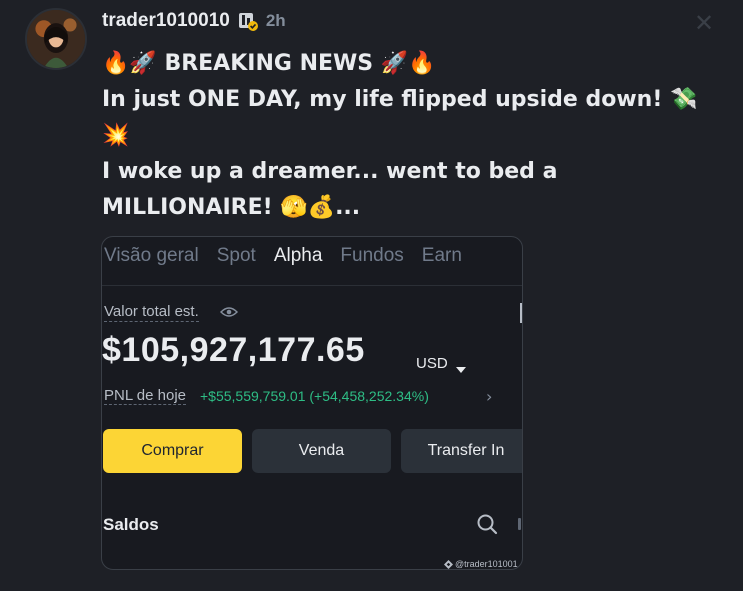 Image resolution: width=743 pixels, height=591 pixels. Describe the element at coordinates (269, 63) in the screenshot. I see `post-line: 🔥🚀 BREAKING NEWS 🚀🔥` at that location.